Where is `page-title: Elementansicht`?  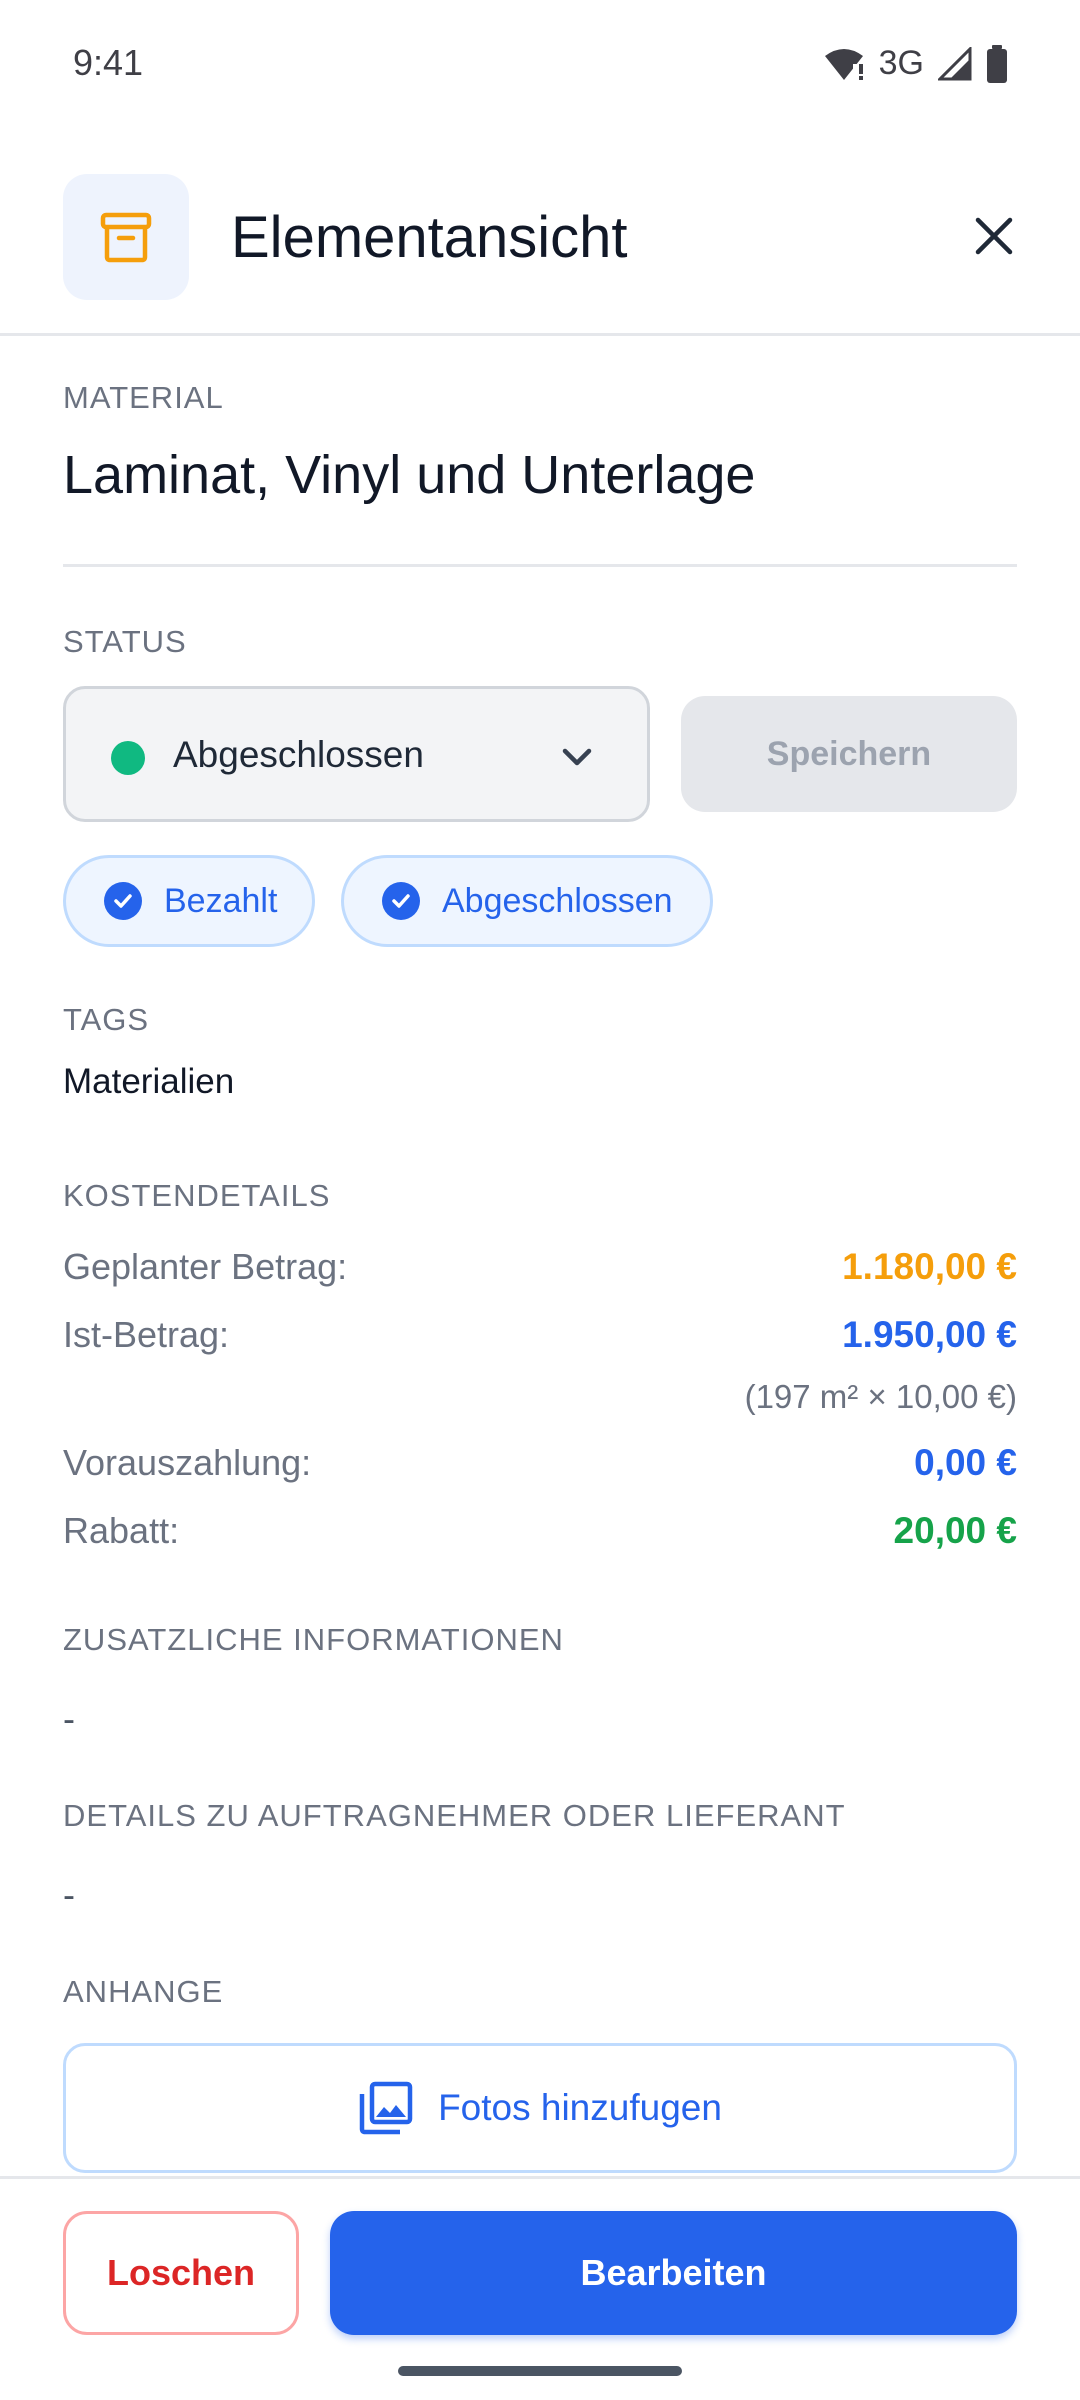 page-title: Elementansicht is located at coordinates (429, 237).